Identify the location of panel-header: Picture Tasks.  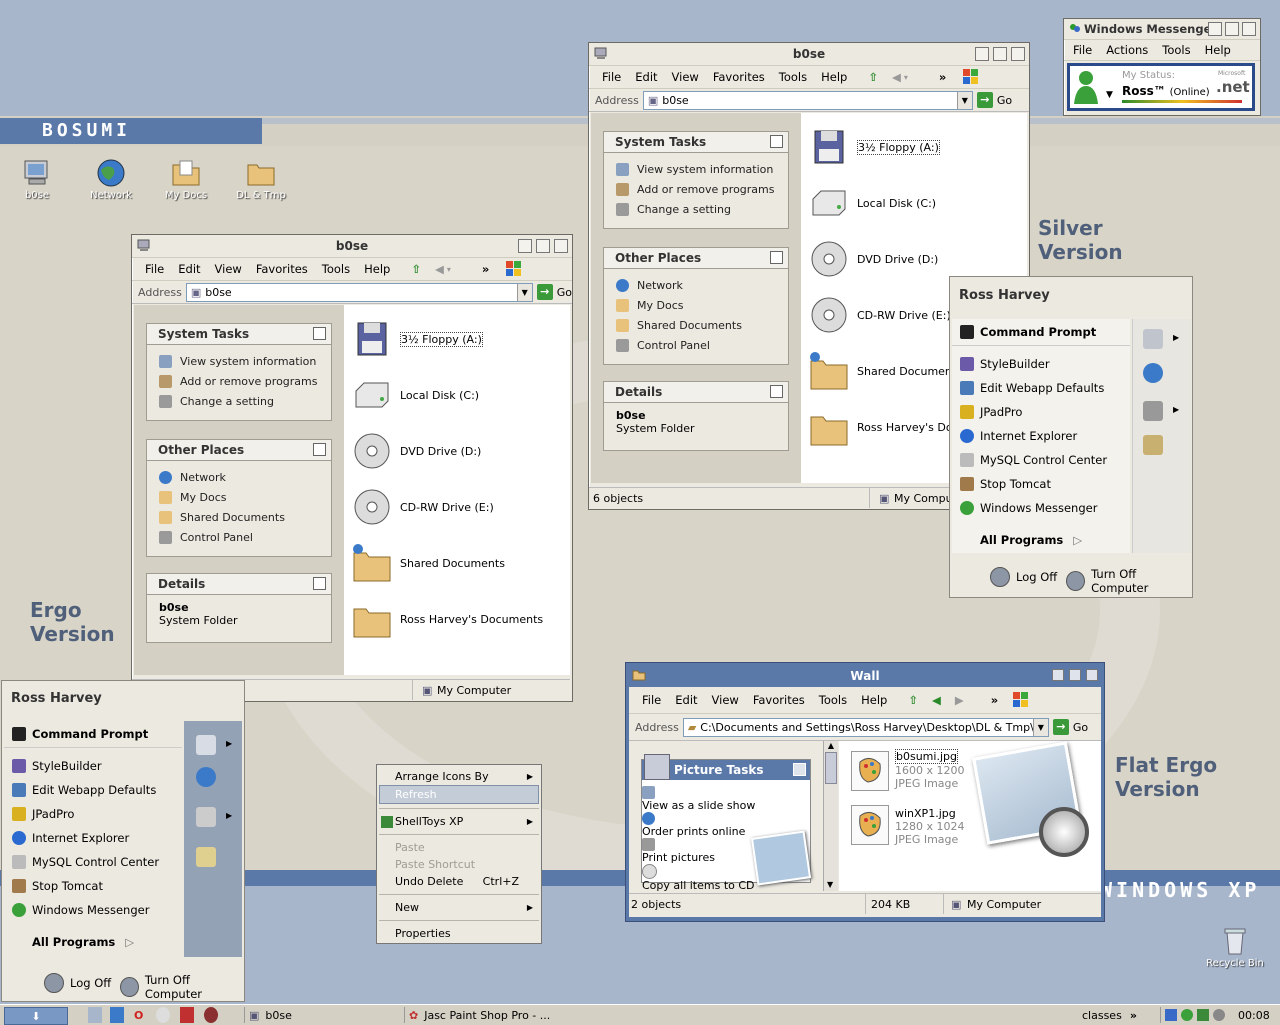
(726, 767).